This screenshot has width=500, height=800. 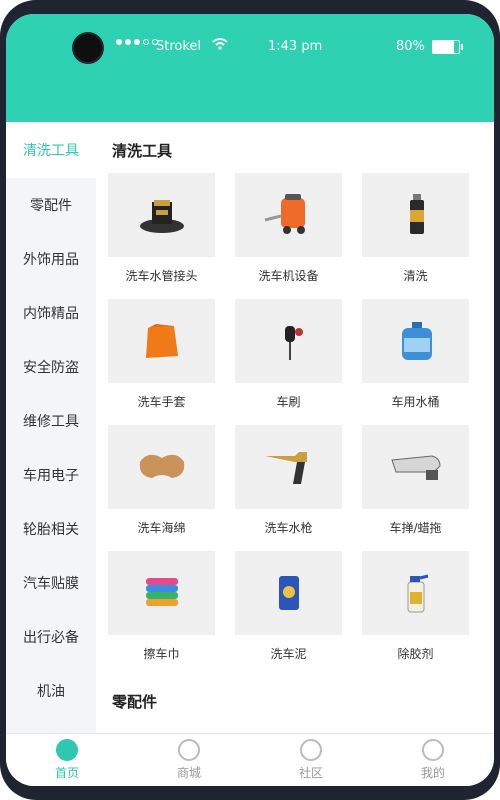 What do you see at coordinates (142, 151) in the screenshot?
I see `section-title: 清洗工具` at bounding box center [142, 151].